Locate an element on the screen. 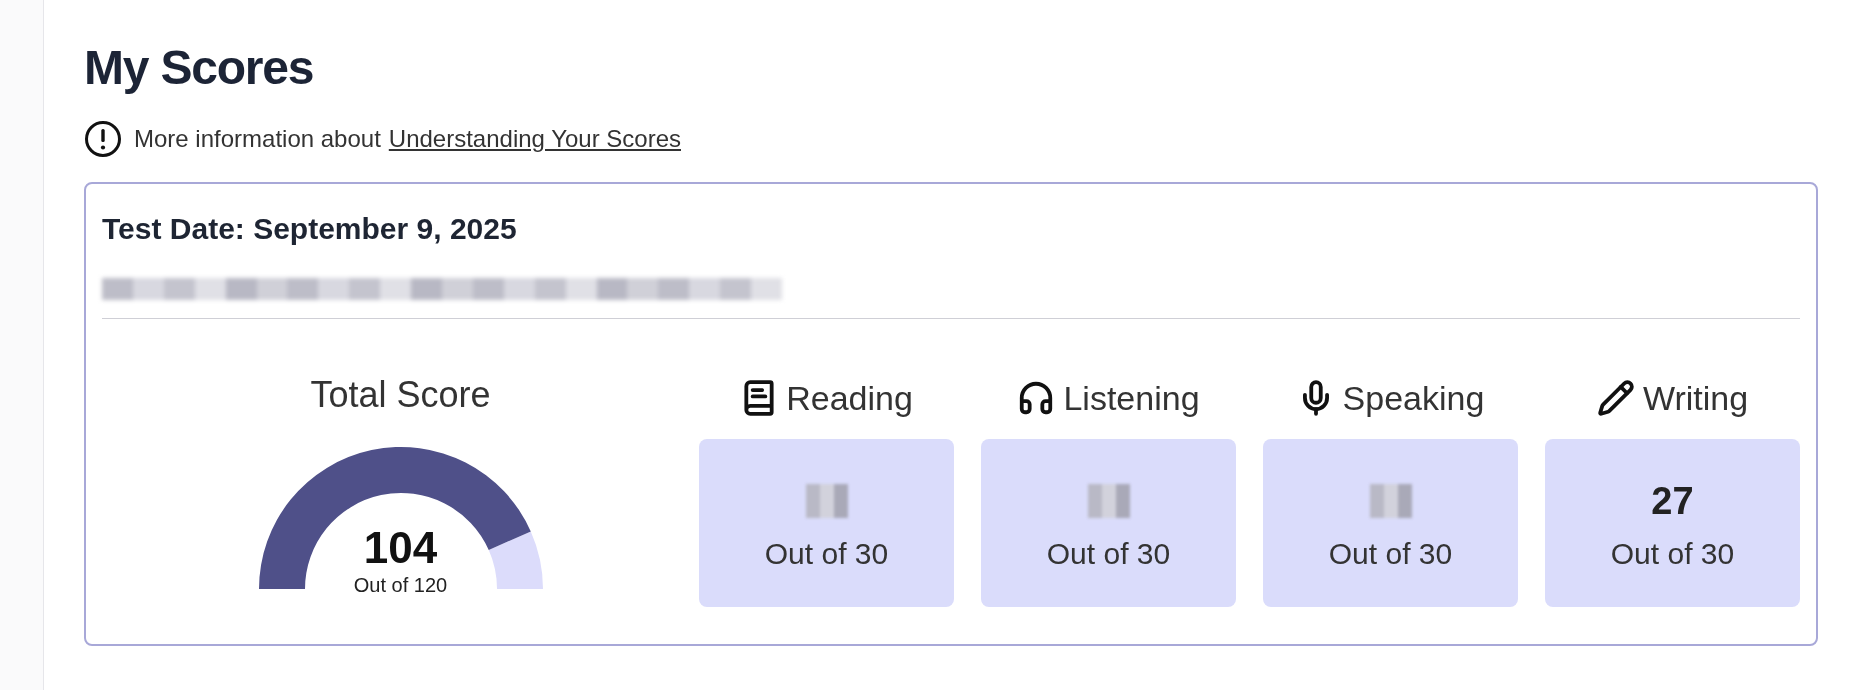 The height and width of the screenshot is (690, 1852). section-label: Speaking is located at coordinates (1413, 398).